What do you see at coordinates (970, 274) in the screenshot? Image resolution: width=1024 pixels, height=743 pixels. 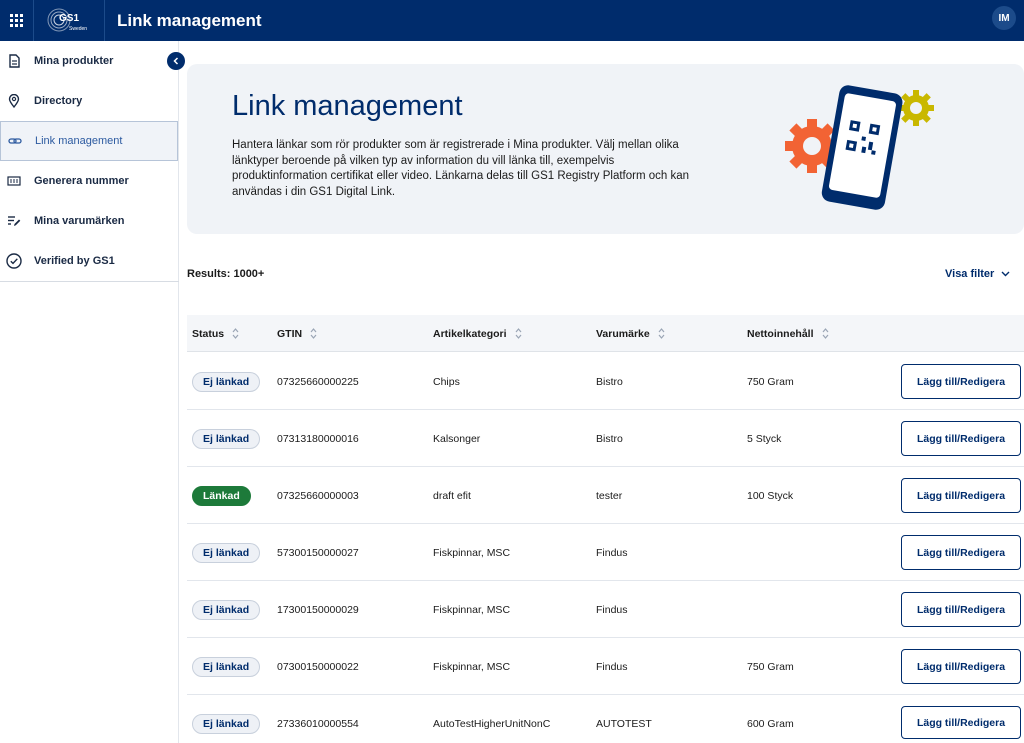 I see `filter-label: Visa filter` at bounding box center [970, 274].